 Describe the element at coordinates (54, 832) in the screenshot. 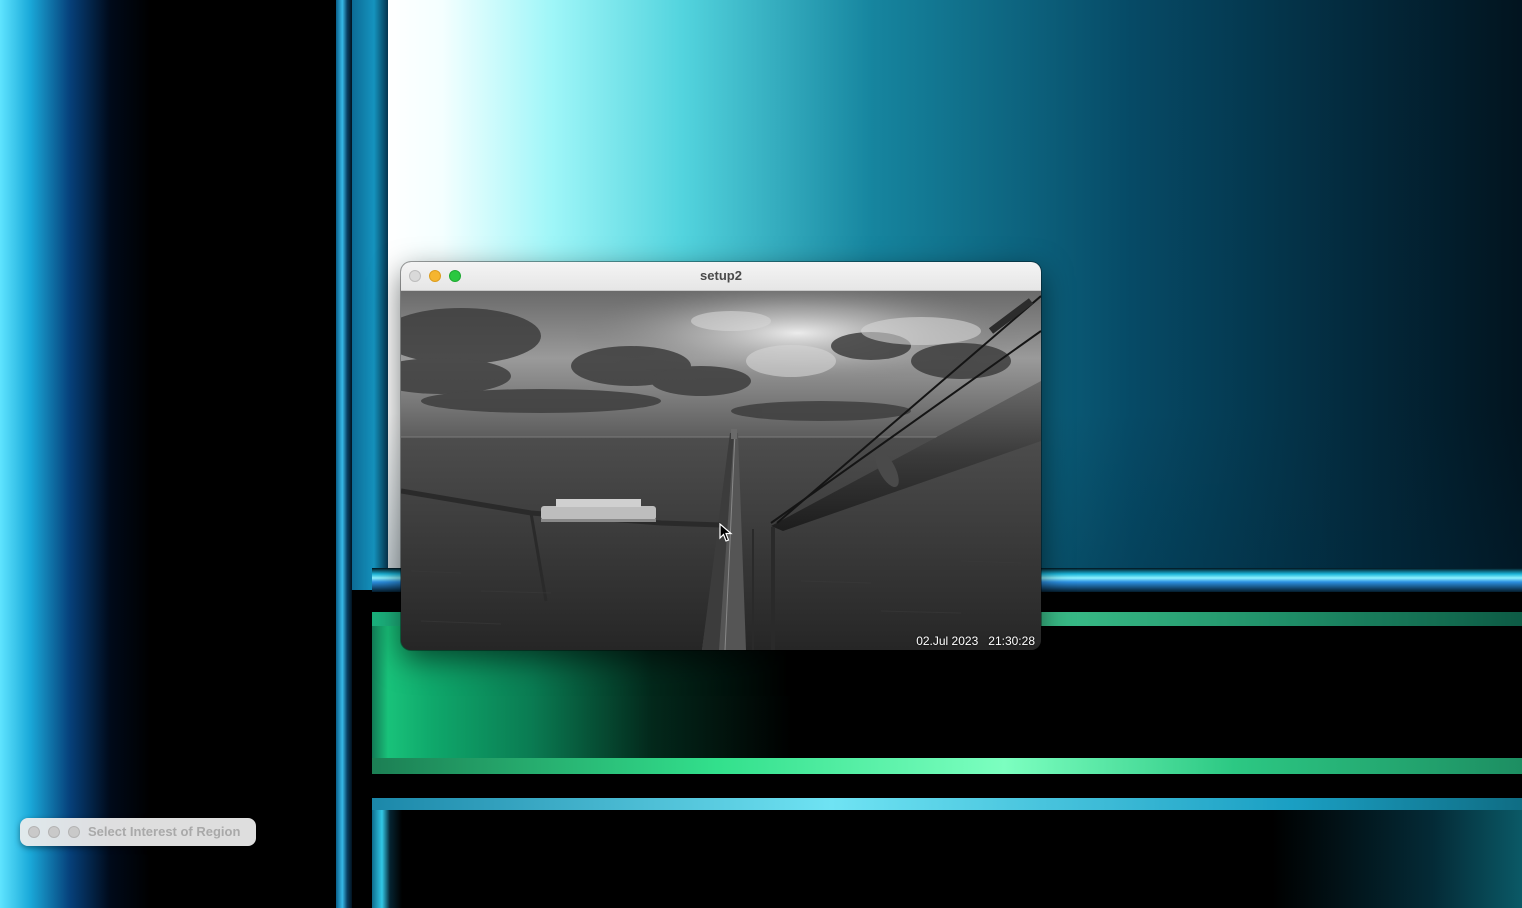

I see `palette-minimize-button` at that location.